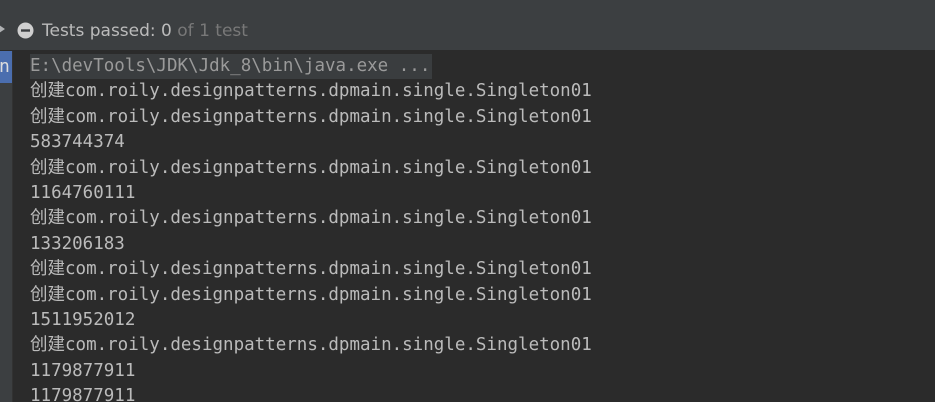 The image size is (935, 402). Describe the element at coordinates (209, 31) in the screenshot. I see `total-tests-text: of 1 test` at that location.